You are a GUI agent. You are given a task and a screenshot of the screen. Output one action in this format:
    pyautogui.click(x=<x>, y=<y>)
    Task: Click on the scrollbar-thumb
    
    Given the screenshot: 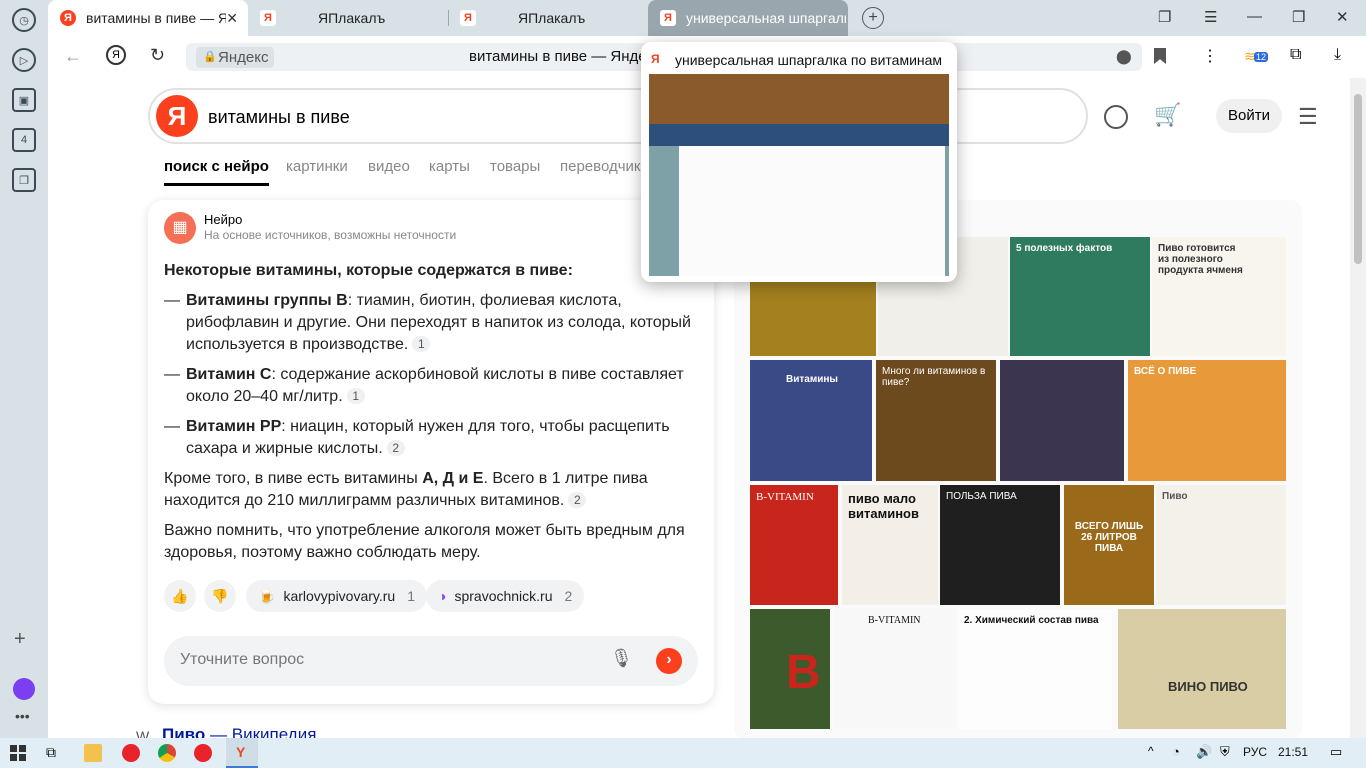 What is the action you would take?
    pyautogui.click(x=1358, y=179)
    